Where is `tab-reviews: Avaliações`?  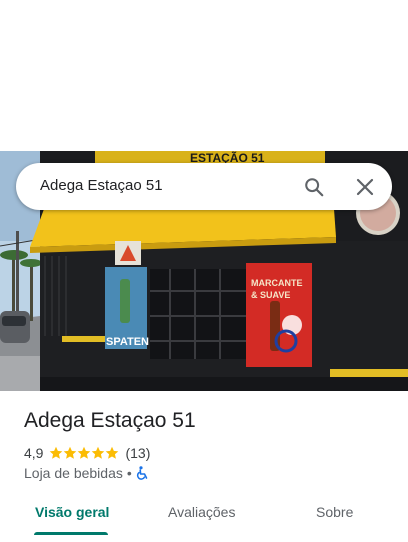
tab-reviews: Avaliações is located at coordinates (201, 512).